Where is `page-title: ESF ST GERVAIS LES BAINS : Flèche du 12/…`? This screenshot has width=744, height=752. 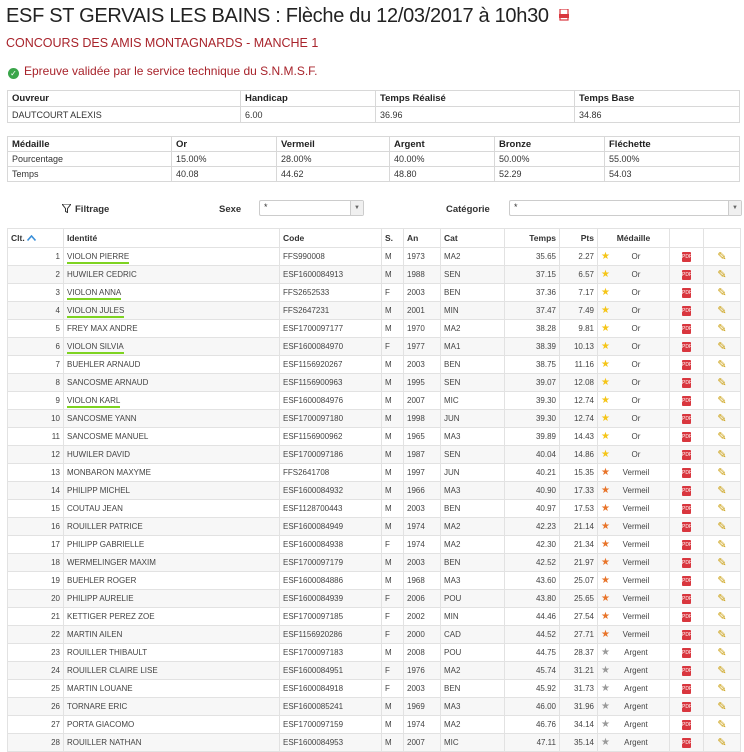
page-title: ESF ST GERVAIS LES BAINS : Flèche du 12/… is located at coordinates (288, 16).